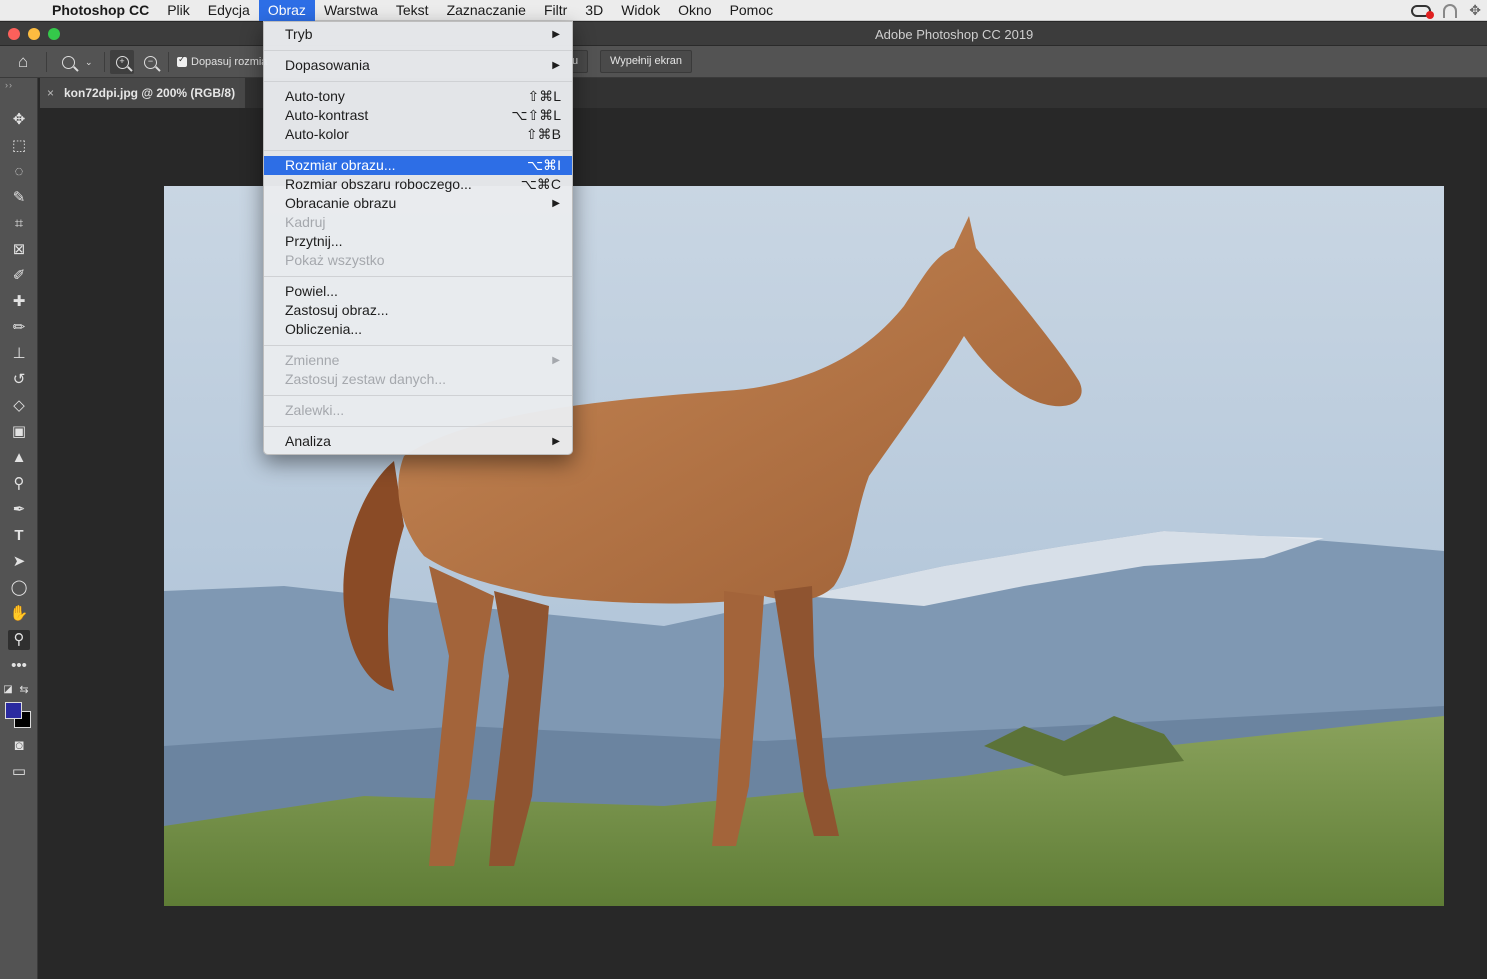  What do you see at coordinates (694, 10) in the screenshot?
I see `menu-okno: Okno` at bounding box center [694, 10].